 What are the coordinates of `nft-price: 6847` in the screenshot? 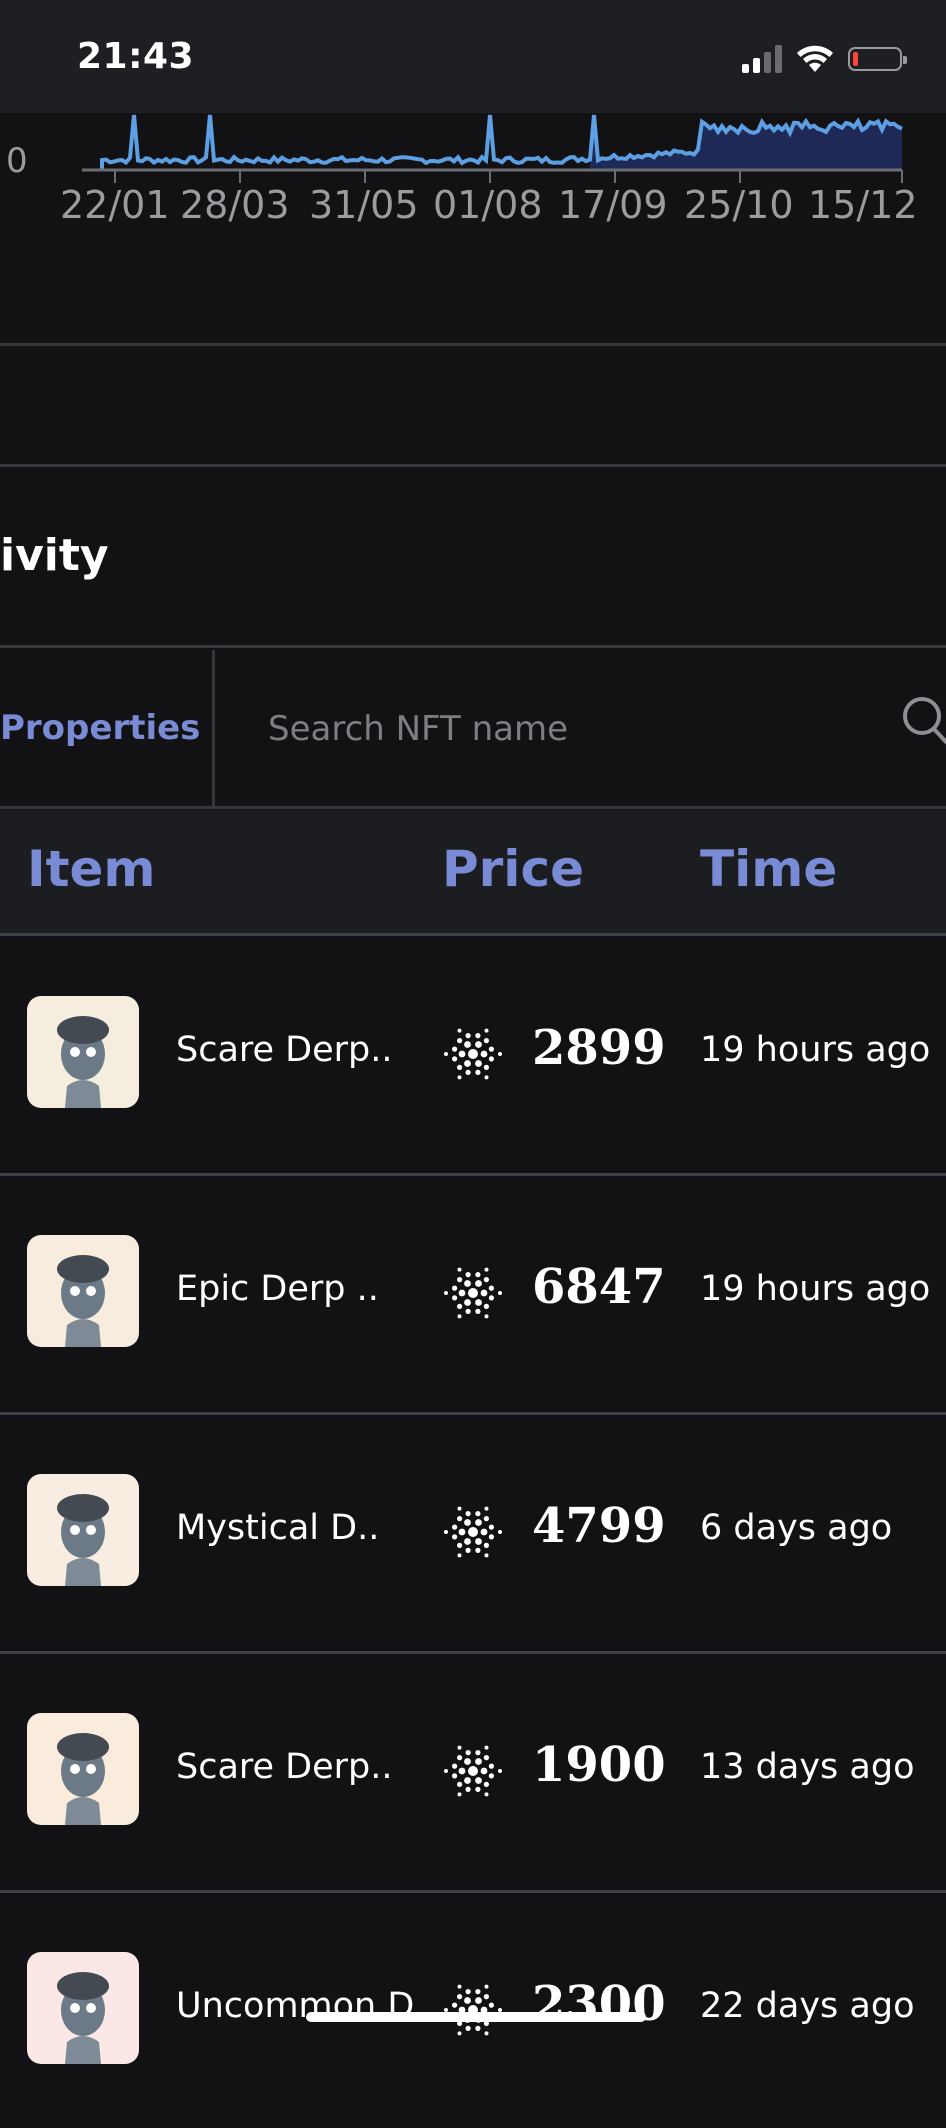 It's located at (599, 1287).